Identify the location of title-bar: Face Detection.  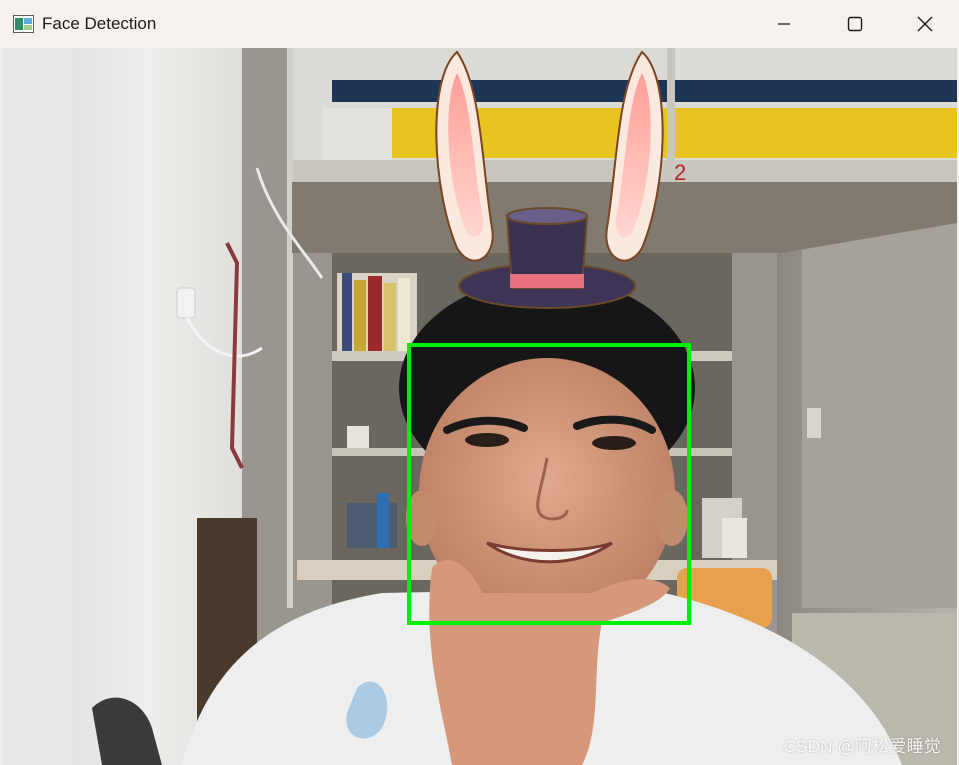
(479, 24).